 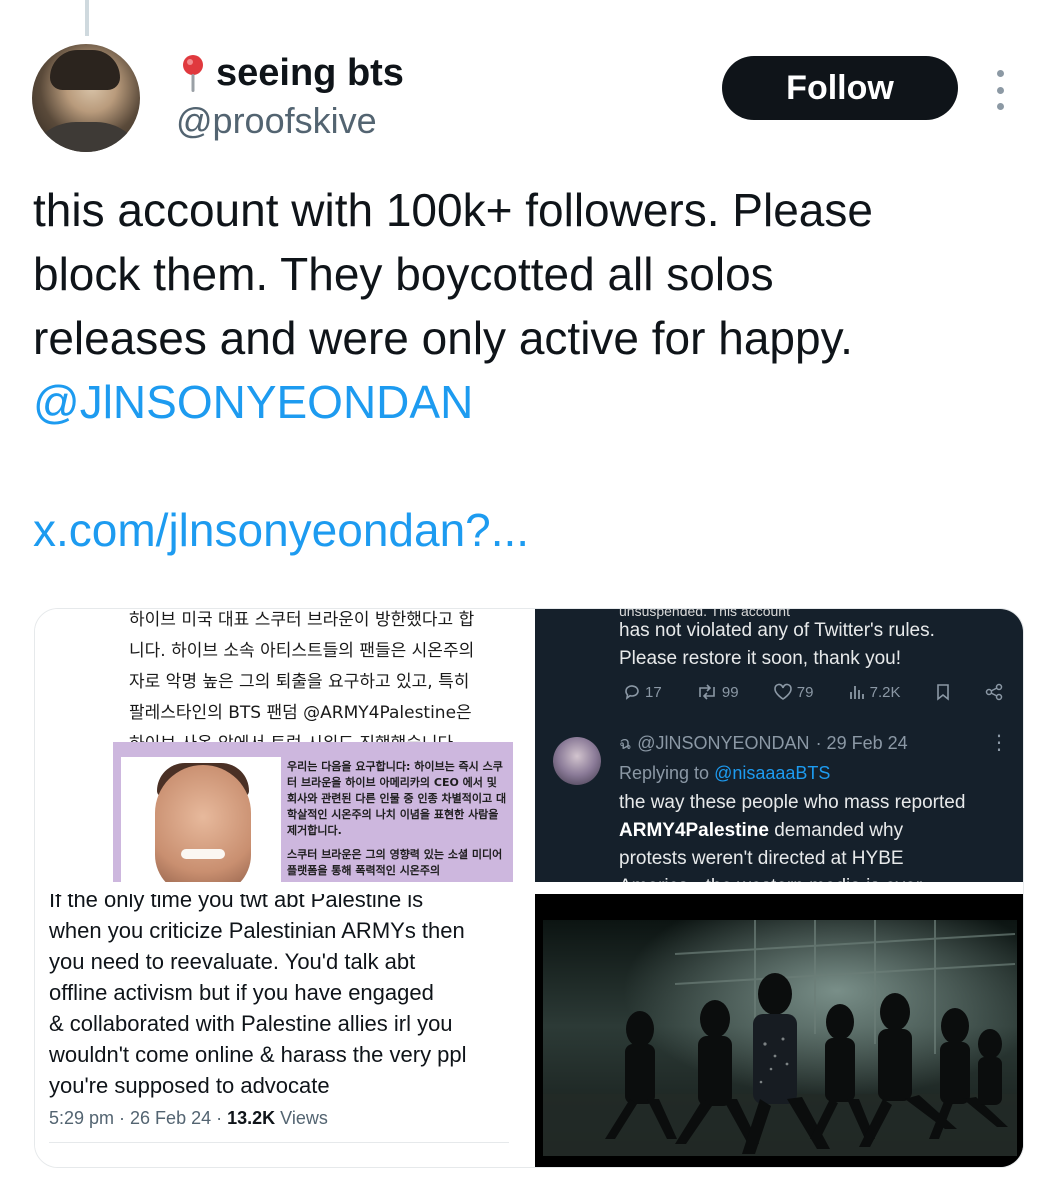 I want to click on like-action: 79, so click(x=793, y=692).